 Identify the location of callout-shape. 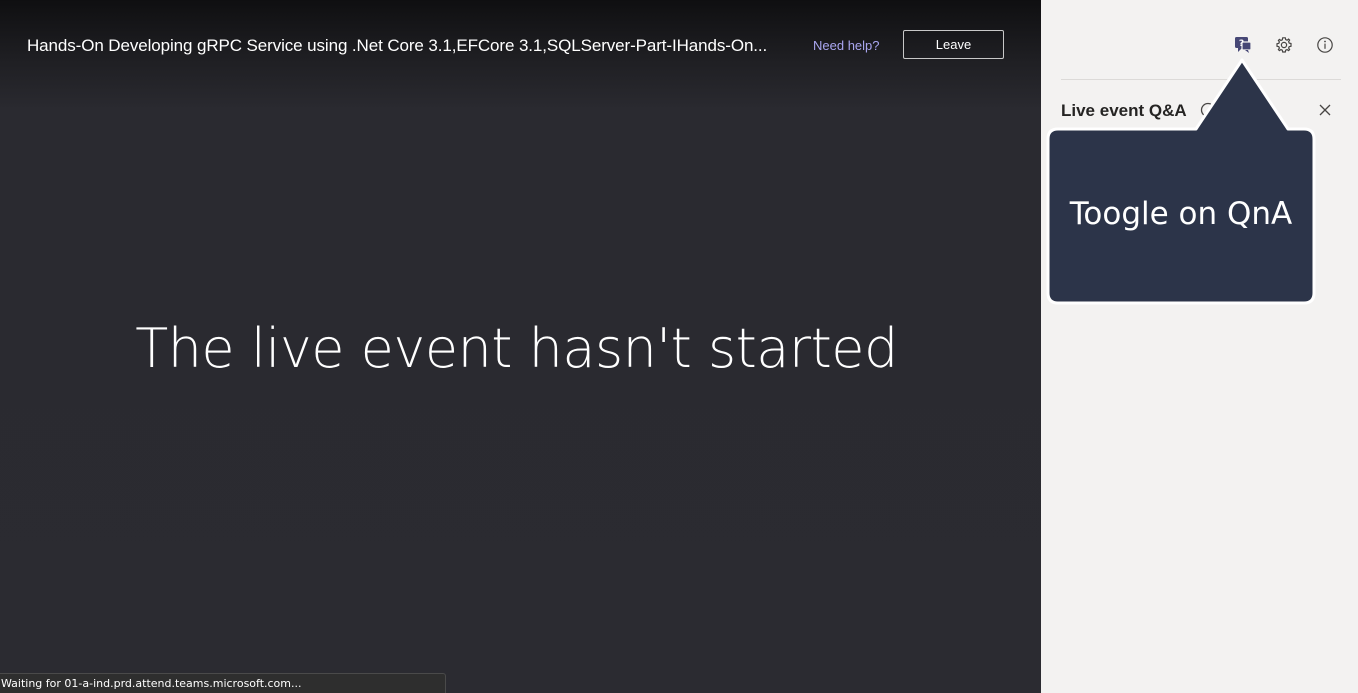
(1181, 181).